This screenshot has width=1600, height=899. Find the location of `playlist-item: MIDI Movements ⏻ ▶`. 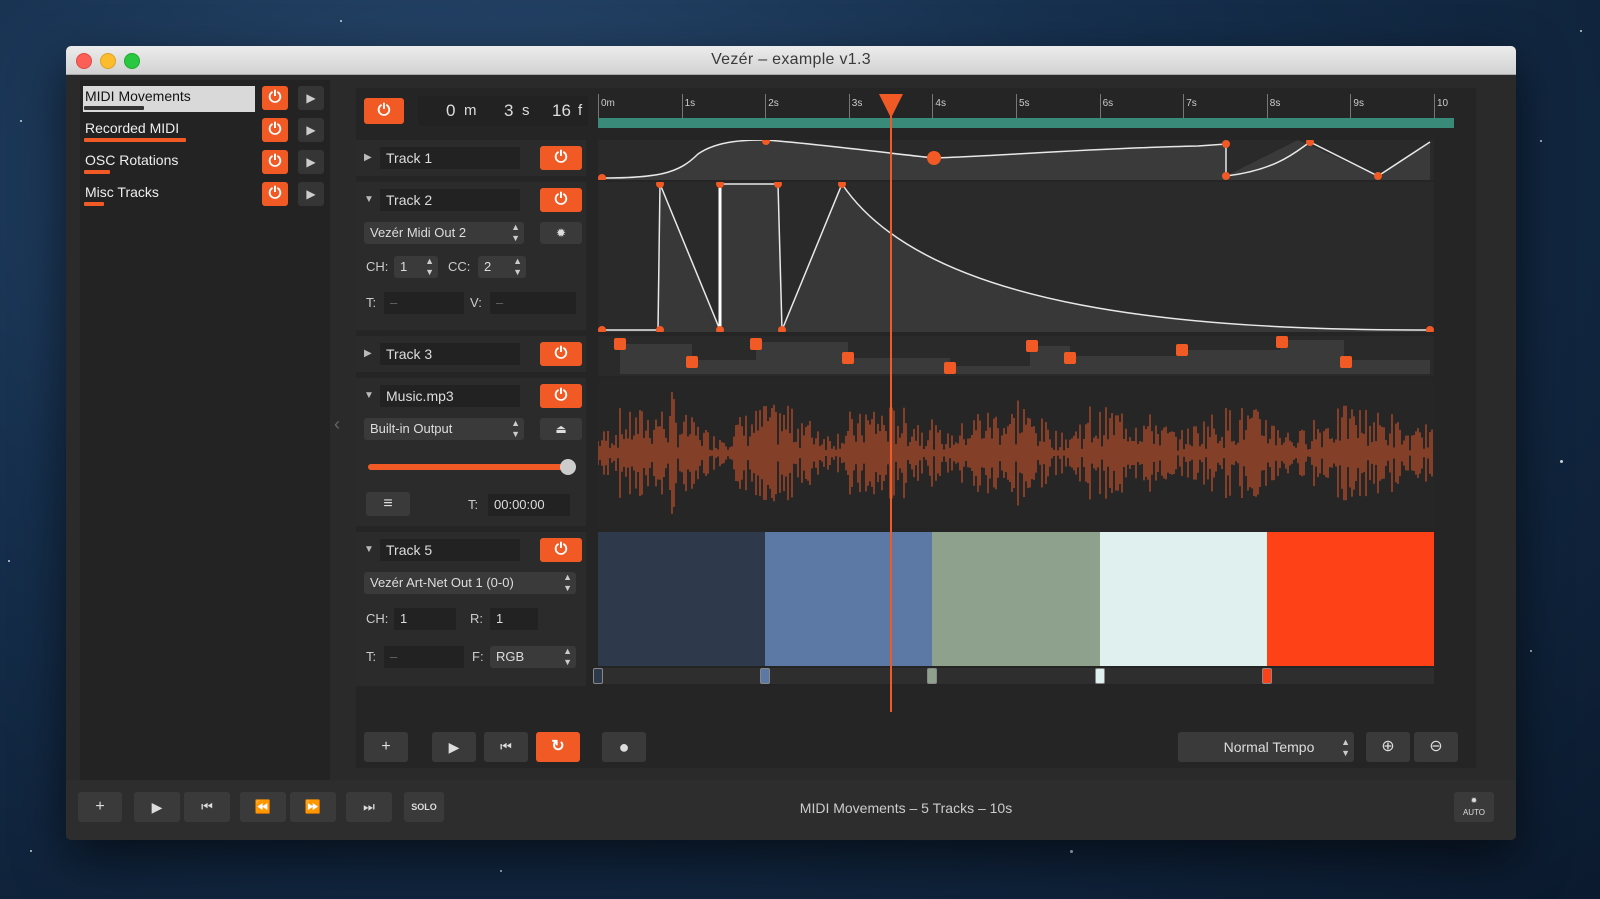

playlist-item: MIDI Movements ⏻ ▶ is located at coordinates (205, 98).